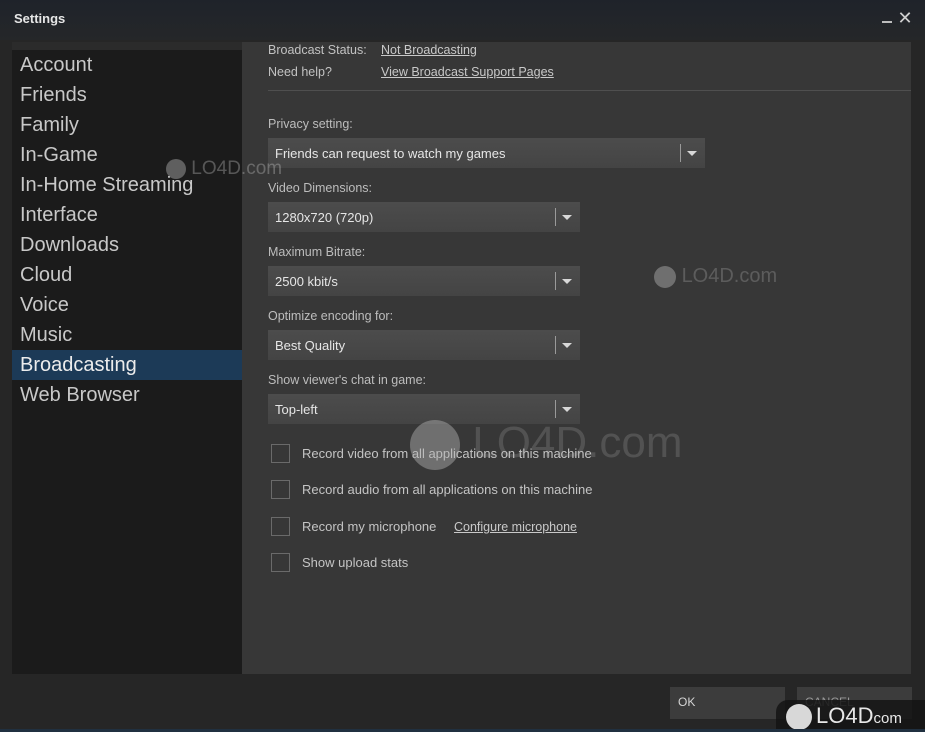 This screenshot has height=732, width=925. Describe the element at coordinates (127, 305) in the screenshot. I see `sidebar-item-voice: Voice` at that location.